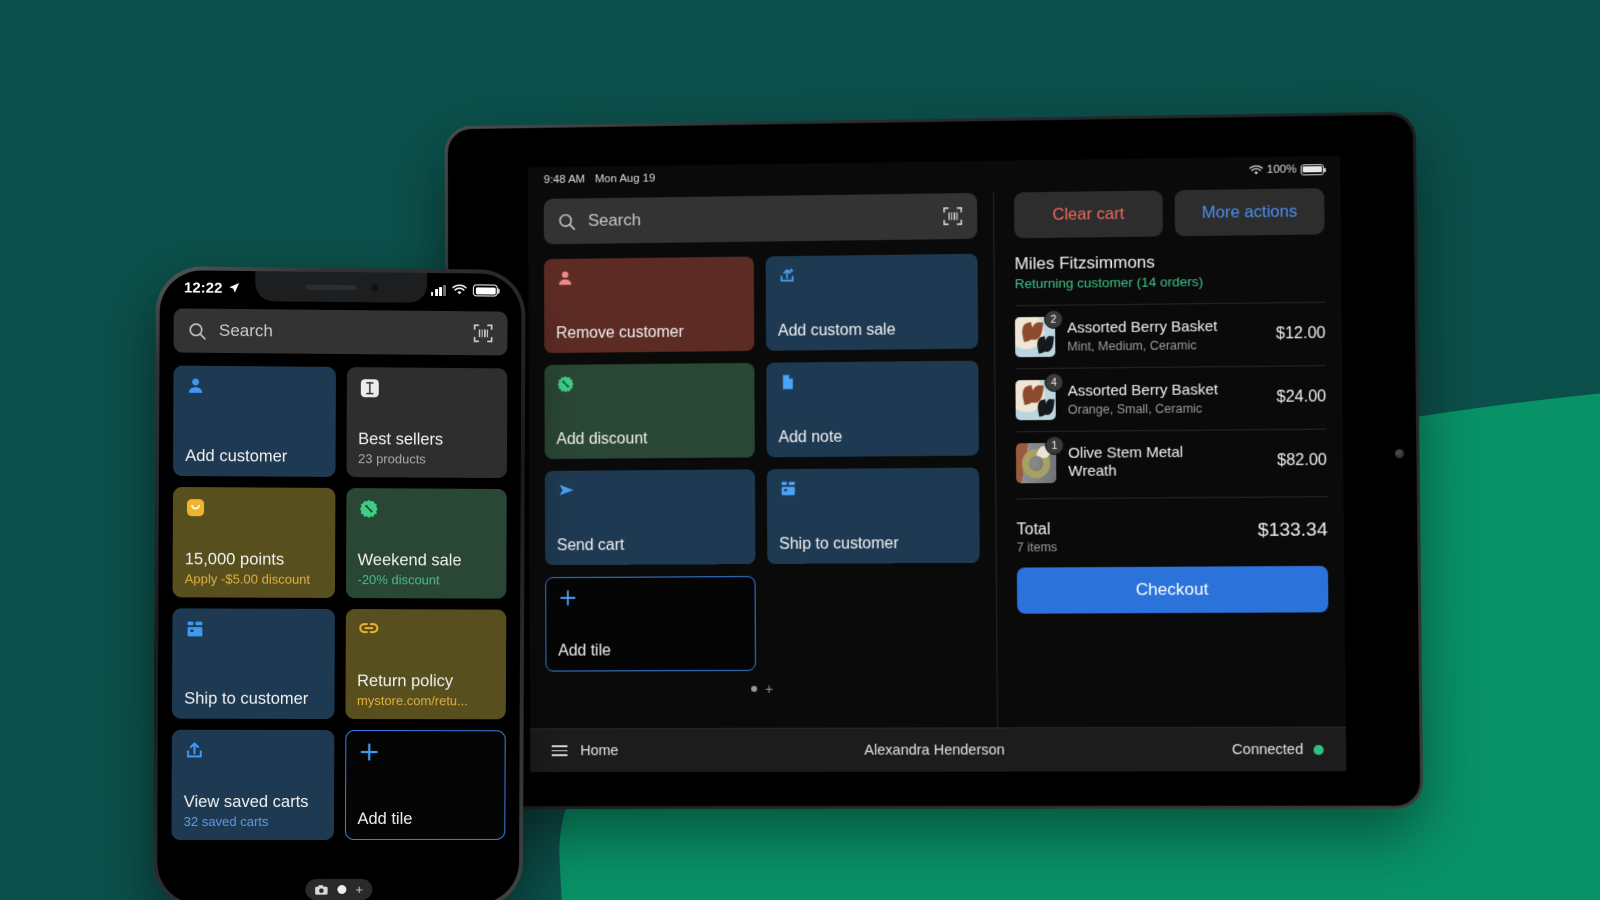 The width and height of the screenshot is (1600, 900). What do you see at coordinates (839, 543) in the screenshot?
I see `tile-label: Ship to customer` at bounding box center [839, 543].